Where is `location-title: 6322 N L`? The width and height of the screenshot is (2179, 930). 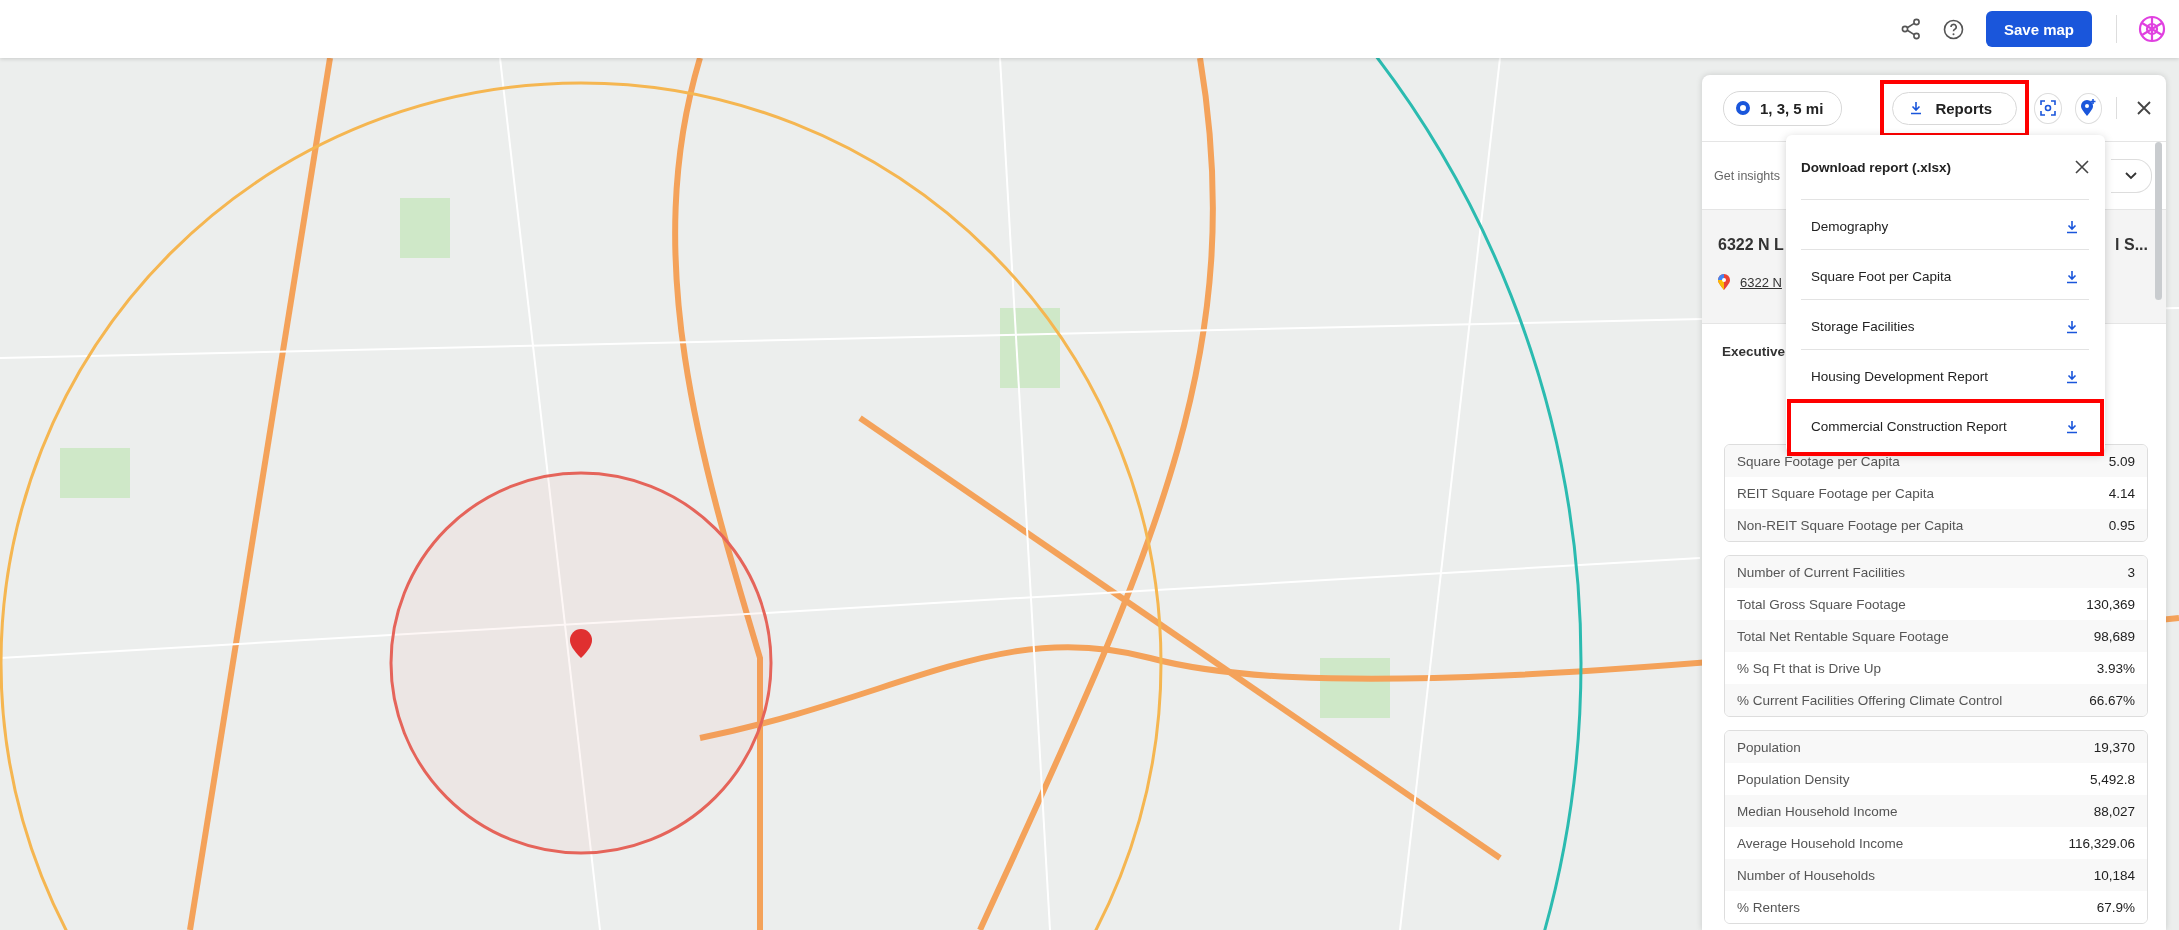 location-title: 6322 N L is located at coordinates (1751, 245).